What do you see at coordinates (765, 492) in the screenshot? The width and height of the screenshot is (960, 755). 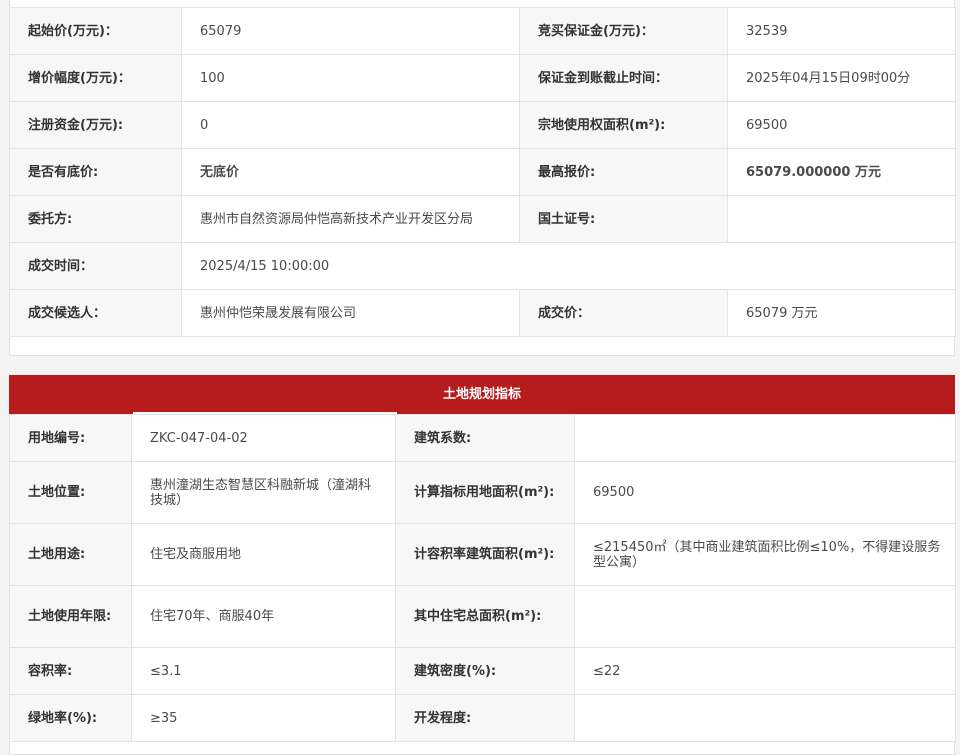 I see `indicator-area-value: 69500` at bounding box center [765, 492].